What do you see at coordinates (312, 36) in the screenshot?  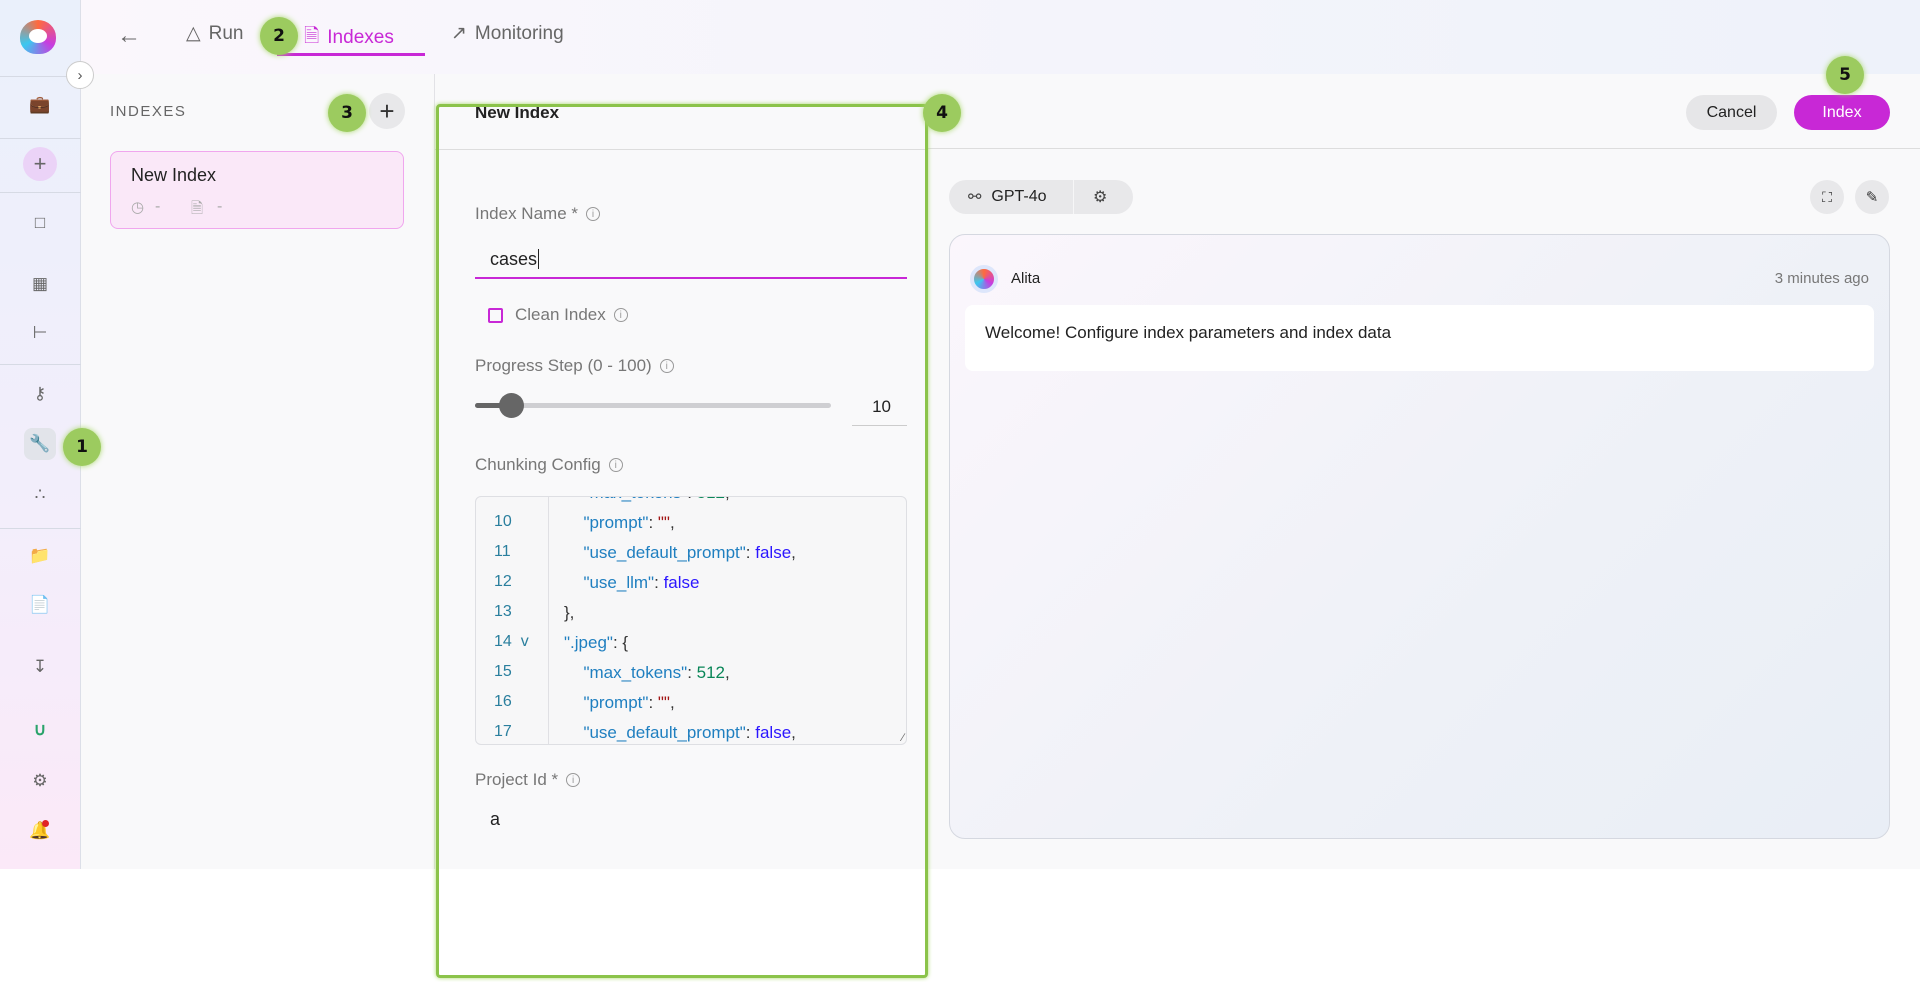 I see `file-code-icon: 🗎` at bounding box center [312, 36].